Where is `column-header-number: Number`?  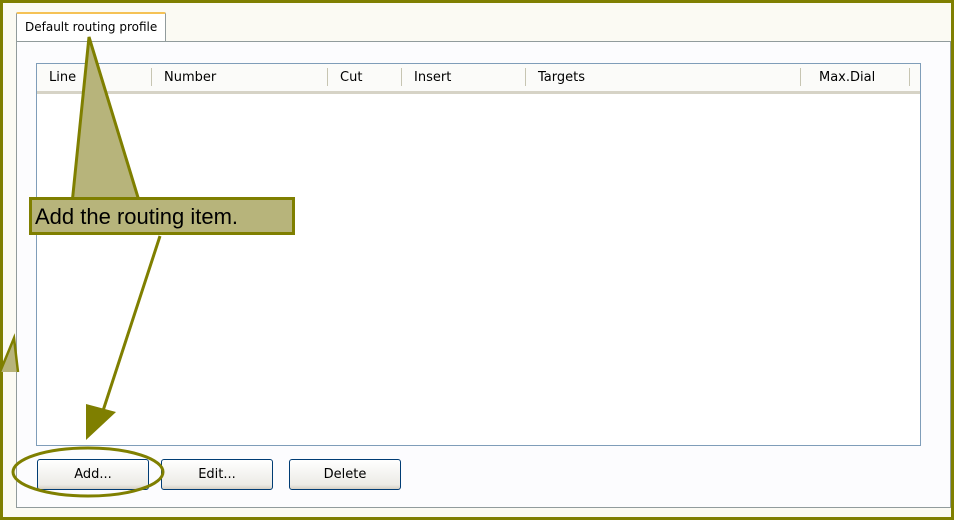 column-header-number: Number is located at coordinates (239, 77).